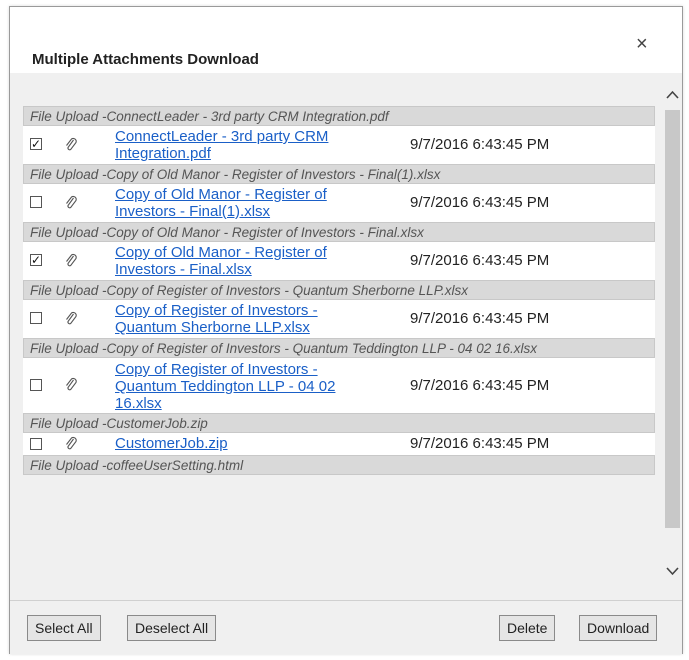 This screenshot has height=660, width=689. Describe the element at coordinates (64, 628) in the screenshot. I see `select-all-button: Select All` at that location.